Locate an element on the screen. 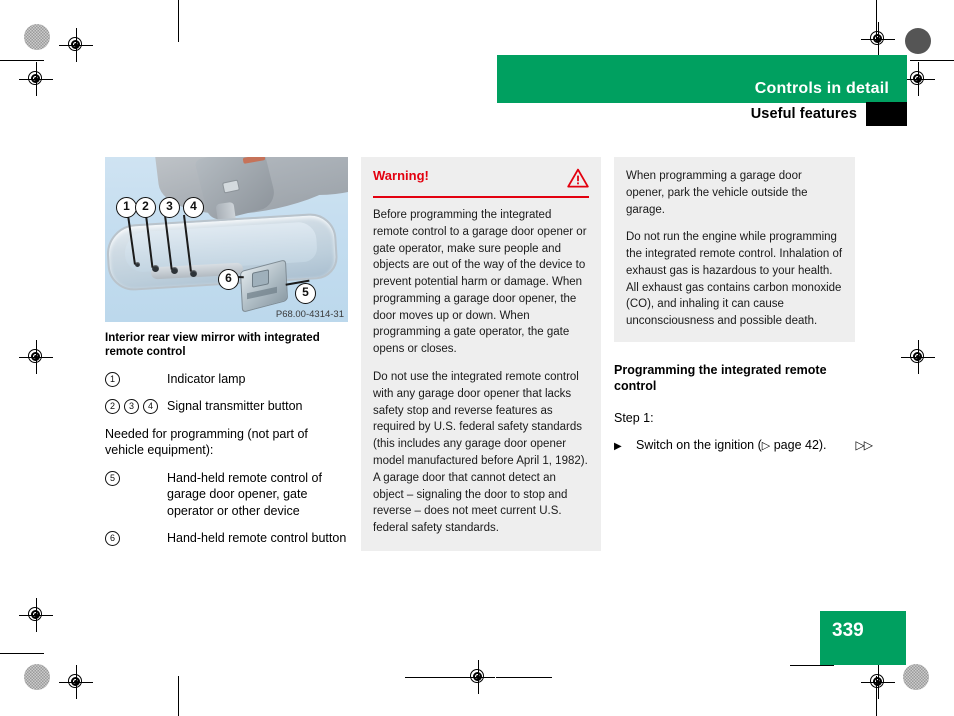 The image size is (954, 716). legend-key-3: 3 is located at coordinates (131, 407).